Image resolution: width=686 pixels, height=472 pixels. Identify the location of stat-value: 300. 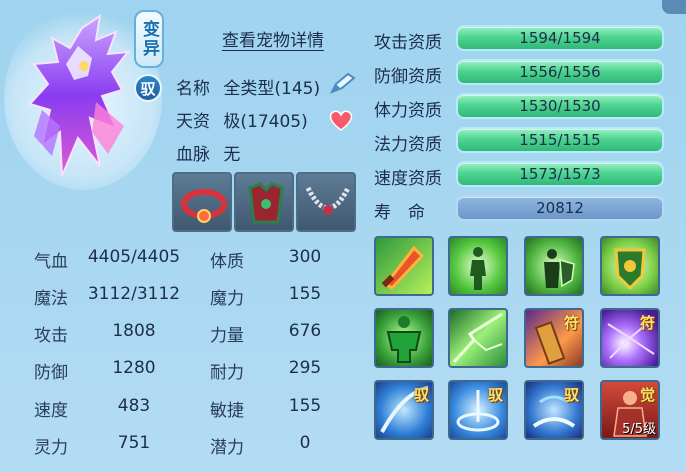
(305, 257).